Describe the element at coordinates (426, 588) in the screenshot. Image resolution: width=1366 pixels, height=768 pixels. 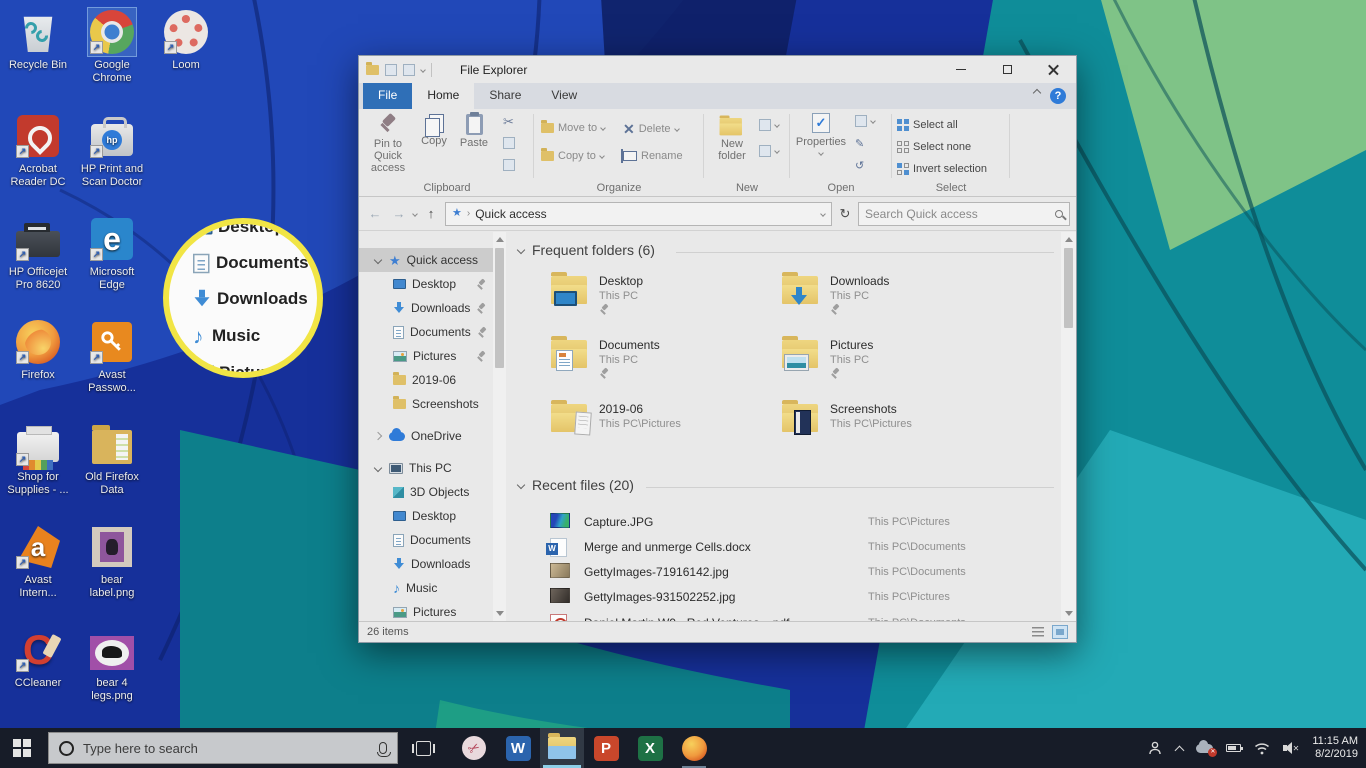
I see `nav-pc-music: Music` at that location.